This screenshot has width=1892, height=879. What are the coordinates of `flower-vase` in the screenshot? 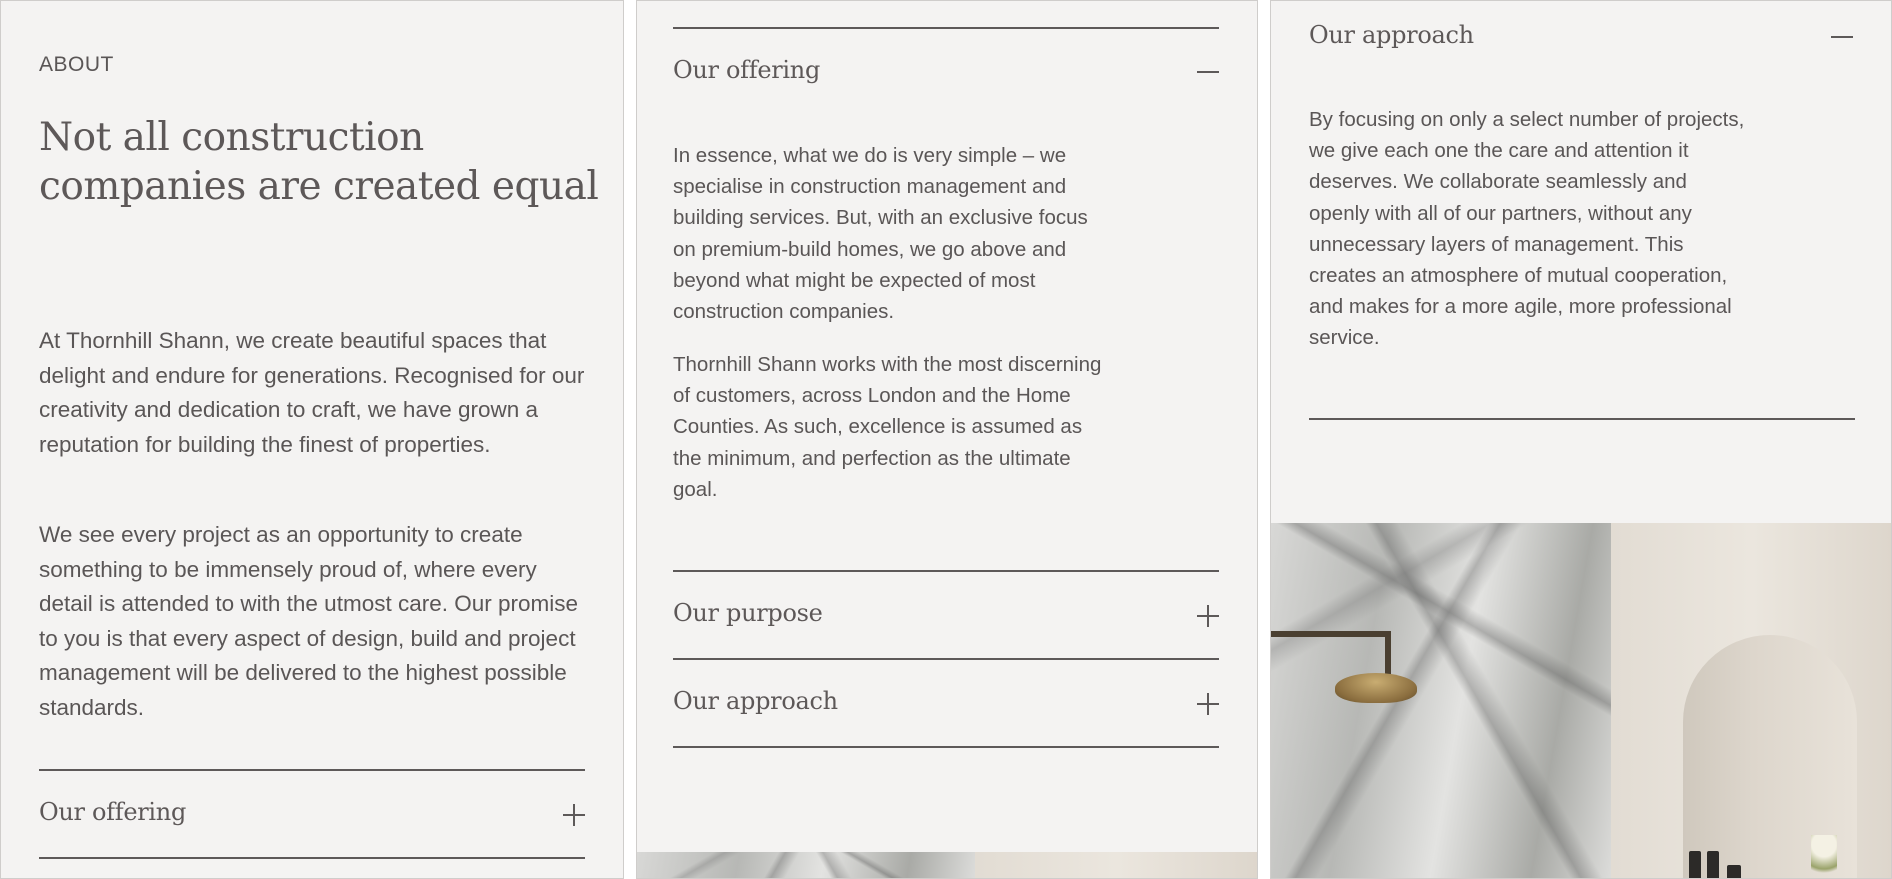 It's located at (1824, 856).